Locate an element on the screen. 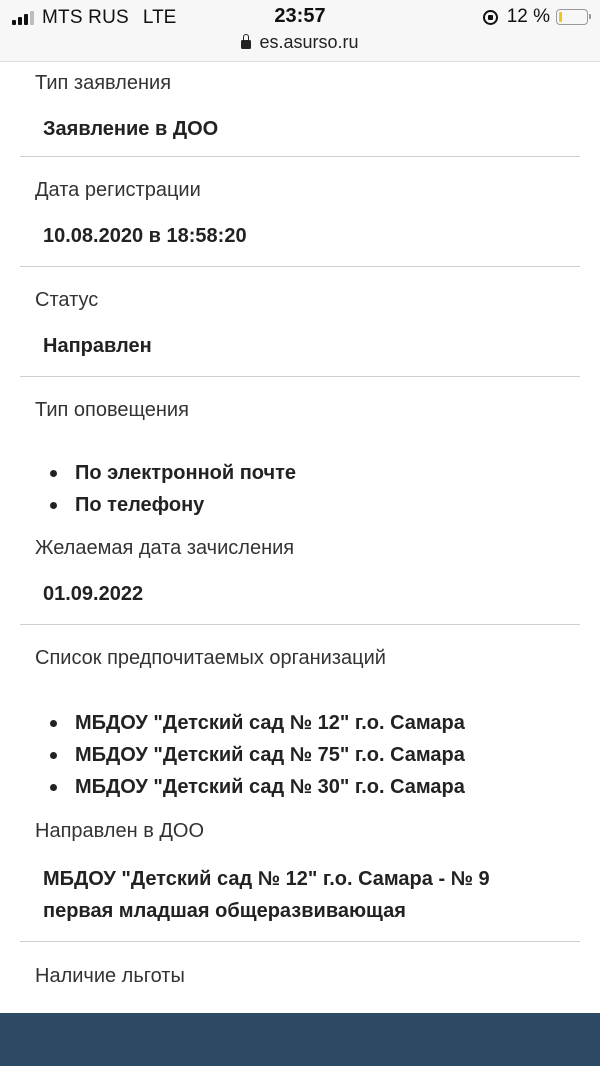 Image resolution: width=600 pixels, height=1066 pixels. list-item: По электронной почте is located at coordinates (314, 473).